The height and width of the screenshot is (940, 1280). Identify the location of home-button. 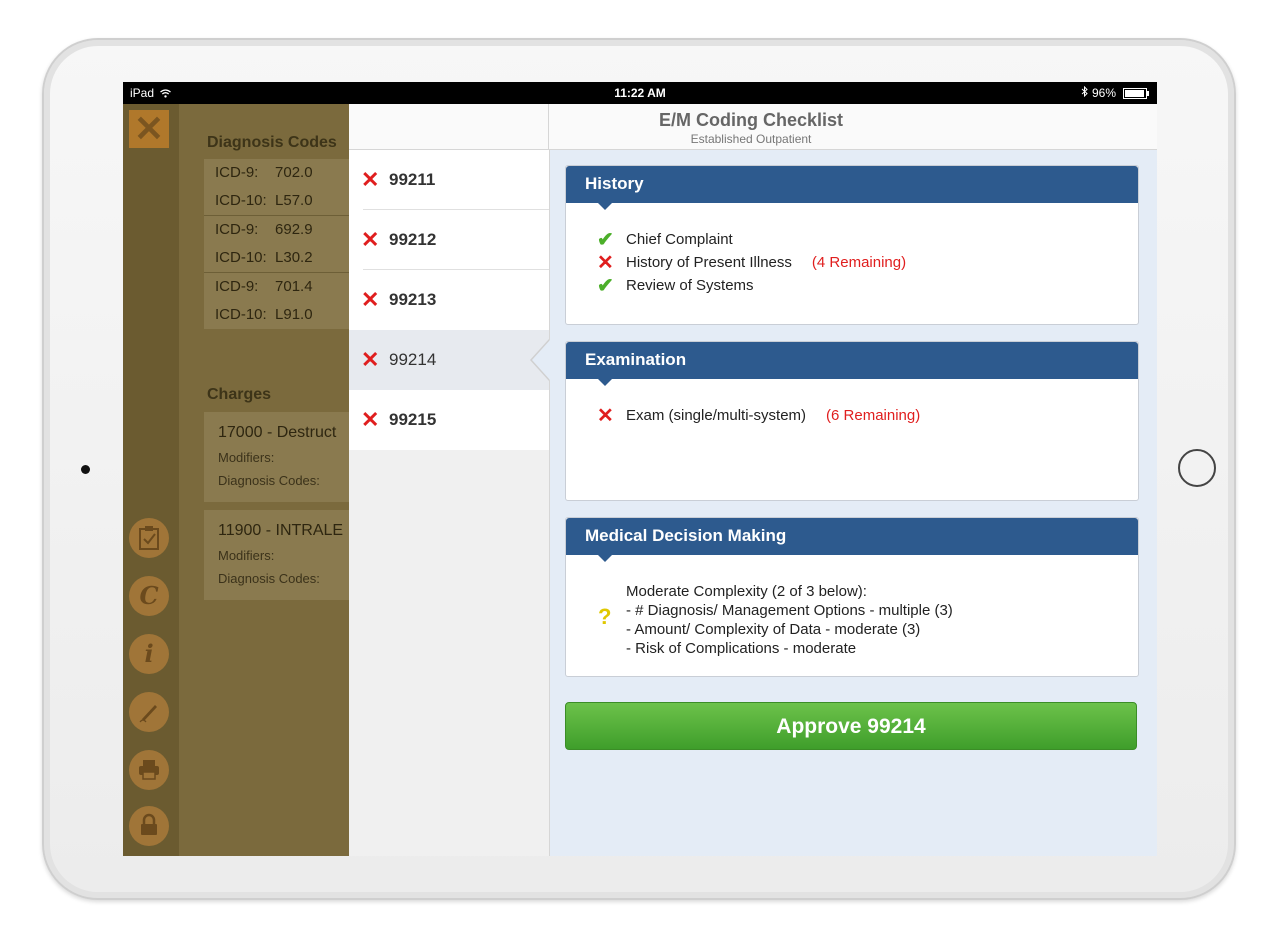
(1197, 468).